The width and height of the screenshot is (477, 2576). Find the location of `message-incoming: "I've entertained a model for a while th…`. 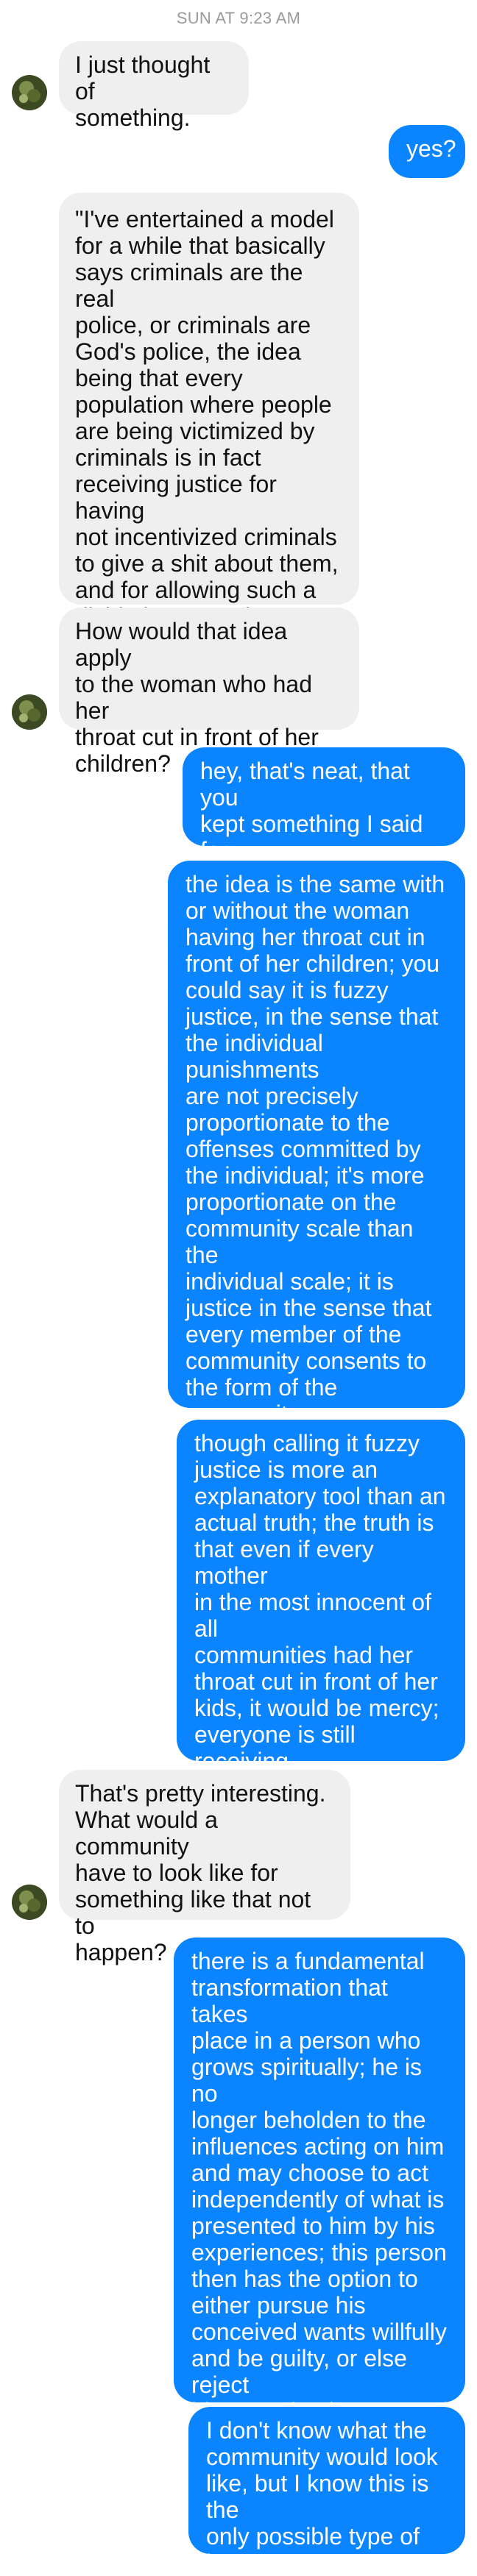

message-incoming: "I've entertained a model for a while th… is located at coordinates (209, 451).